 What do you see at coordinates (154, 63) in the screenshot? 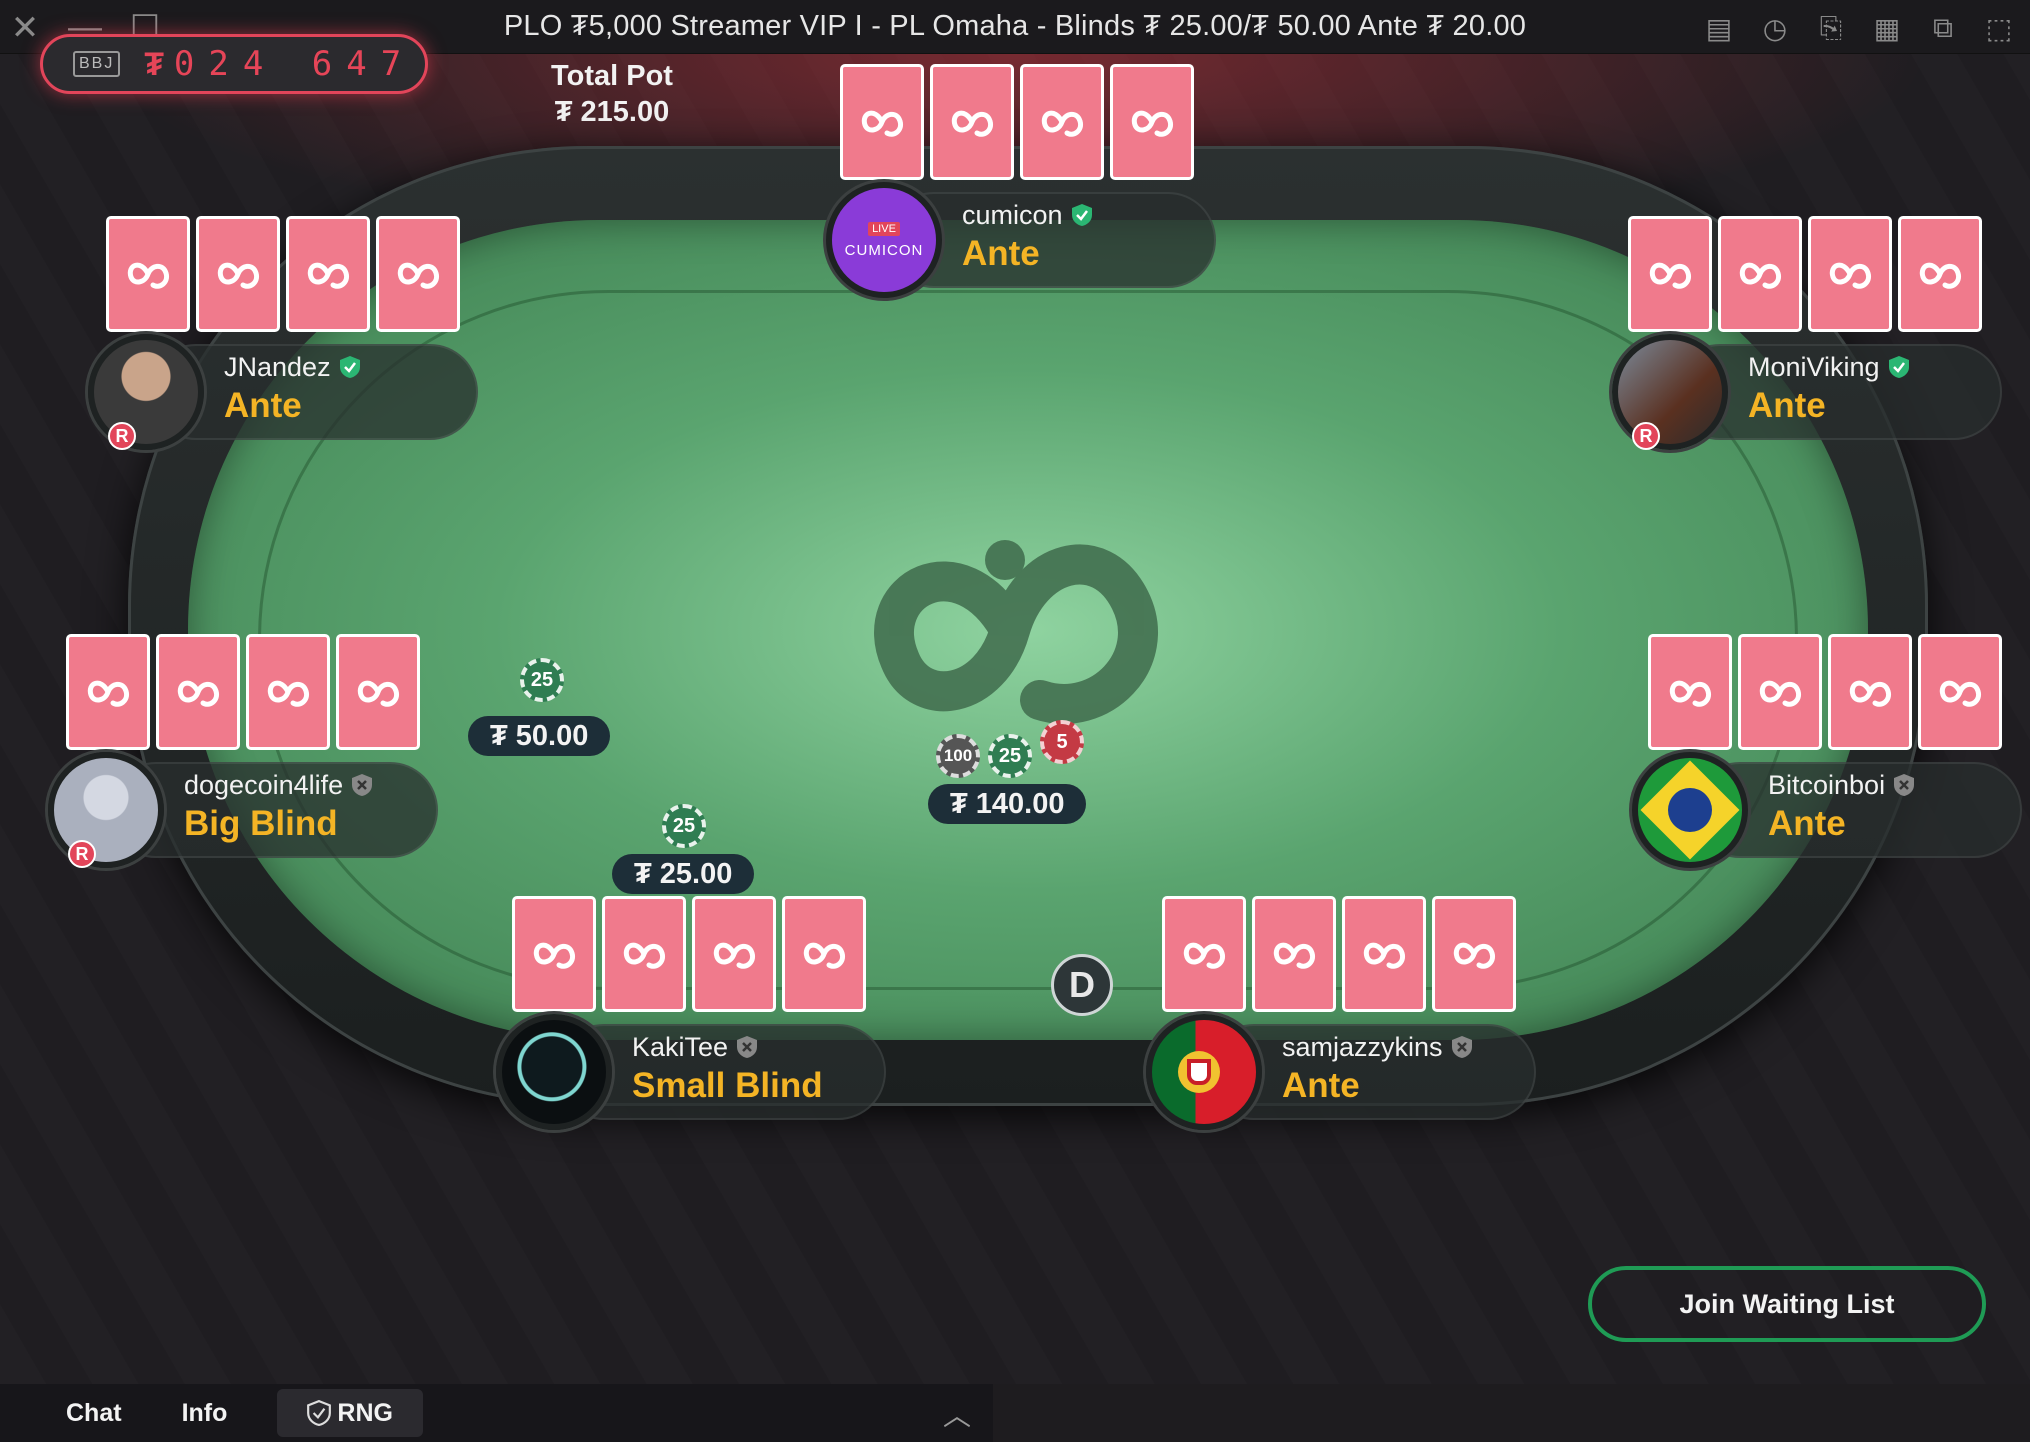
I see `jackpot-currency: ₮` at bounding box center [154, 63].